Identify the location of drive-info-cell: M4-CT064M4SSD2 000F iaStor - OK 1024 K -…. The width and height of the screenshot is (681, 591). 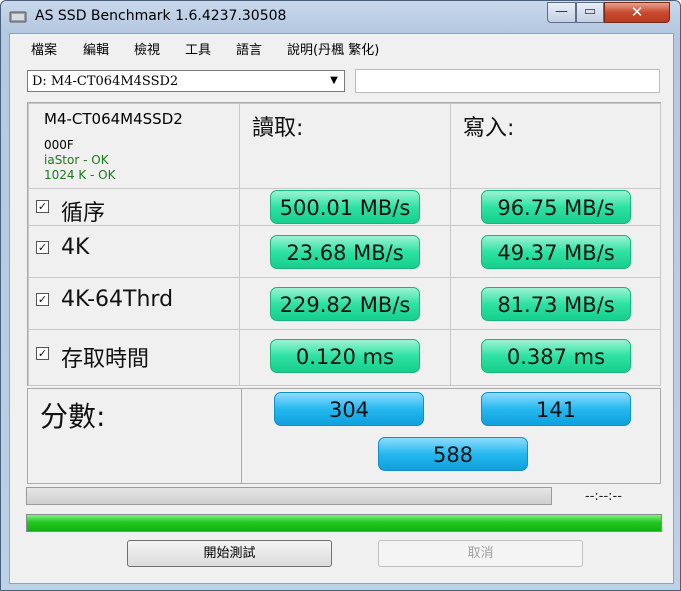
(134, 146).